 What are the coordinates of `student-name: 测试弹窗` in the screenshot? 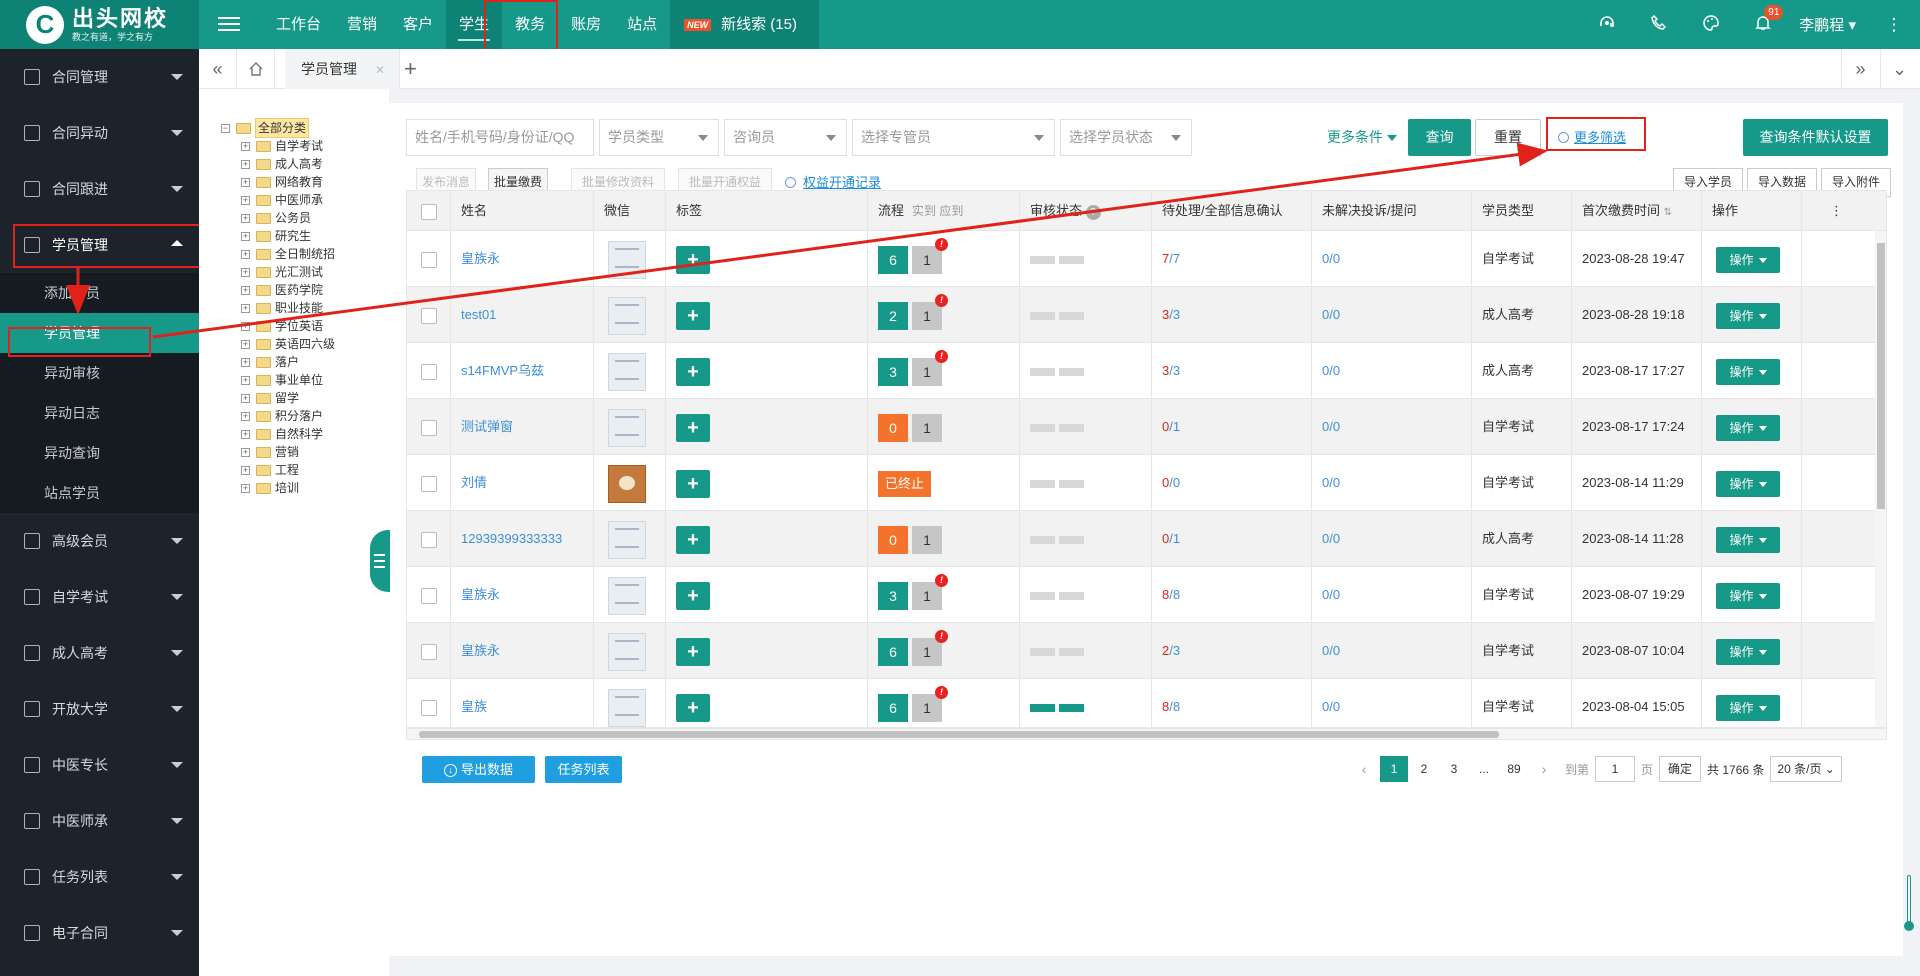 It's located at (522, 427).